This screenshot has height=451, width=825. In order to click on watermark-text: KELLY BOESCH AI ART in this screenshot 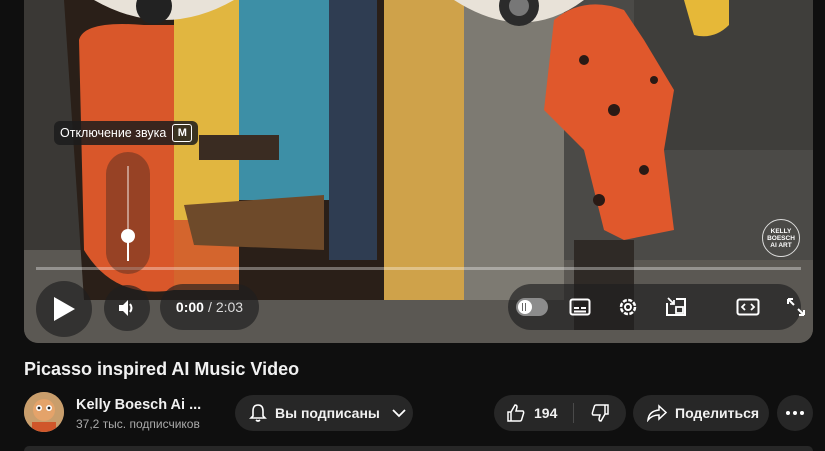, I will do `click(781, 238)`.